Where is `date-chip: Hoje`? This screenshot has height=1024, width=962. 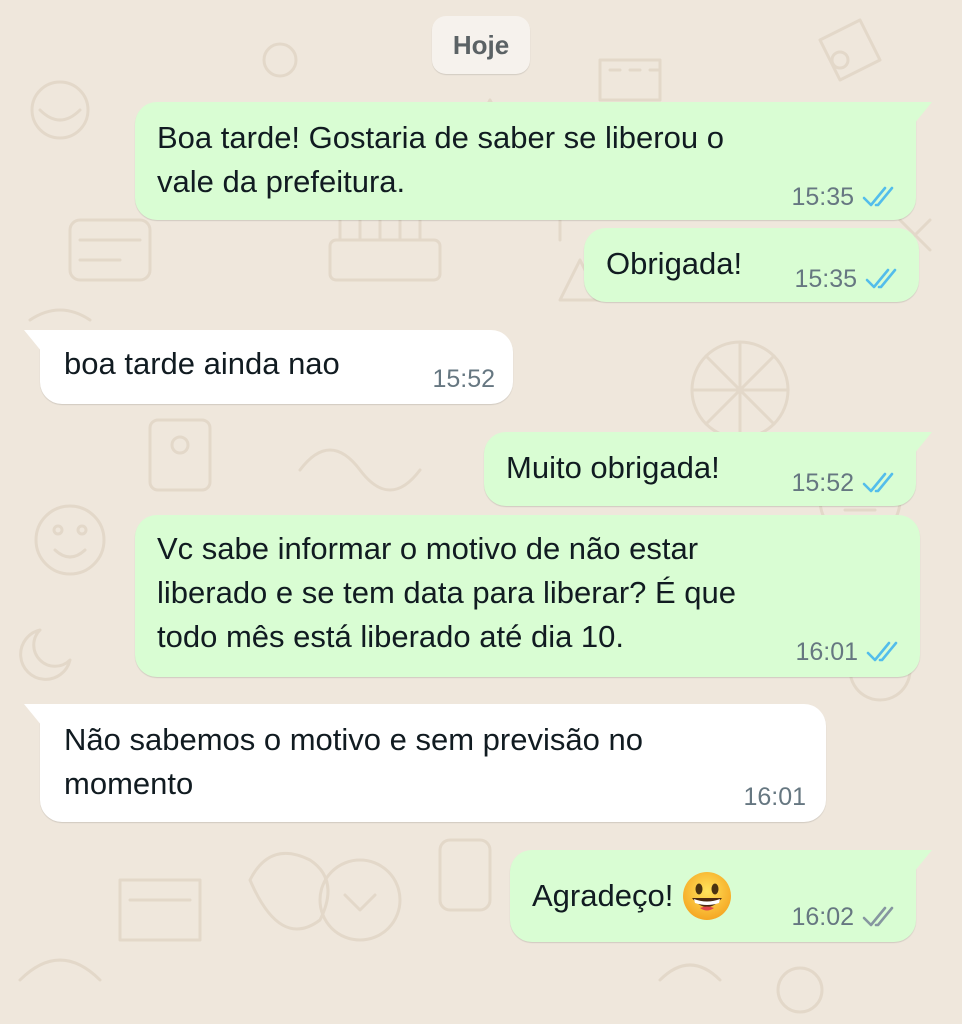 date-chip: Hoje is located at coordinates (481, 45).